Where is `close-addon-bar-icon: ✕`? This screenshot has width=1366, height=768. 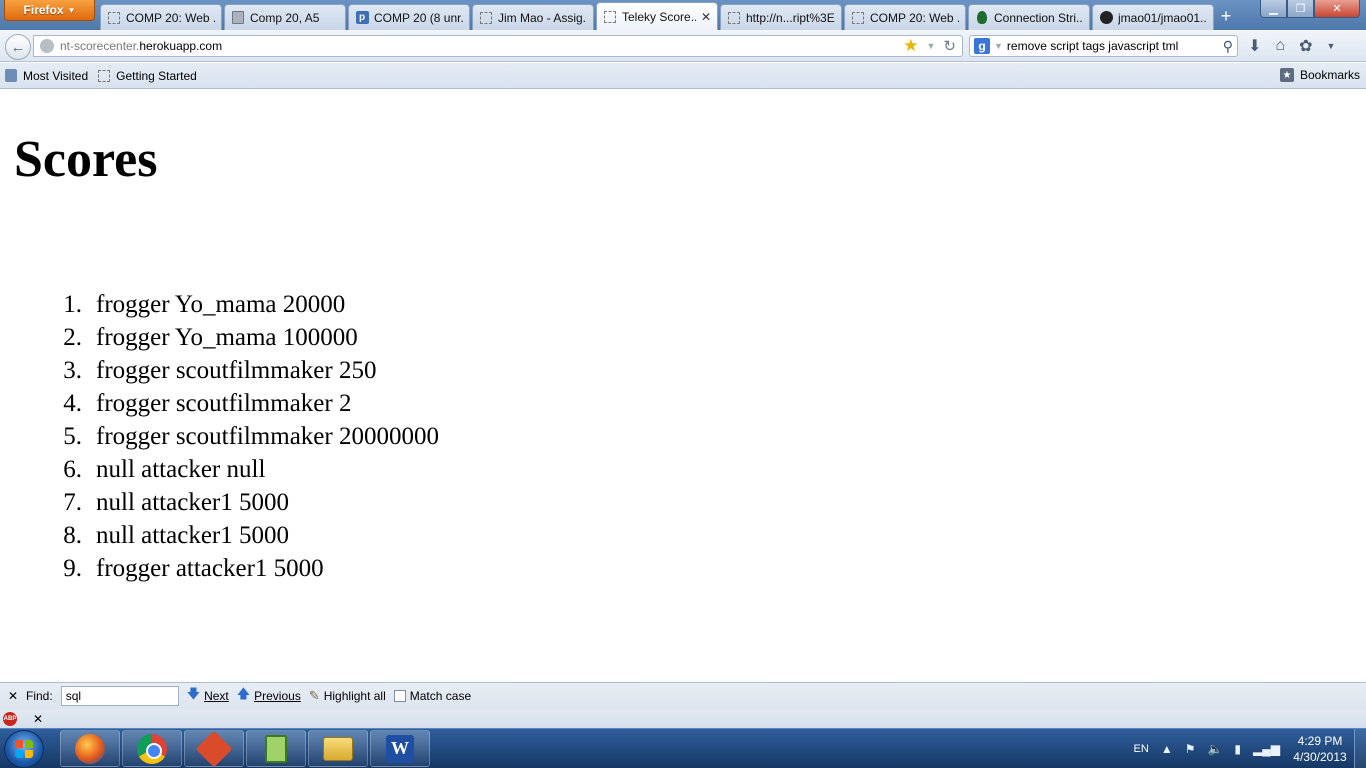 close-addon-bar-icon: ✕ is located at coordinates (38, 719).